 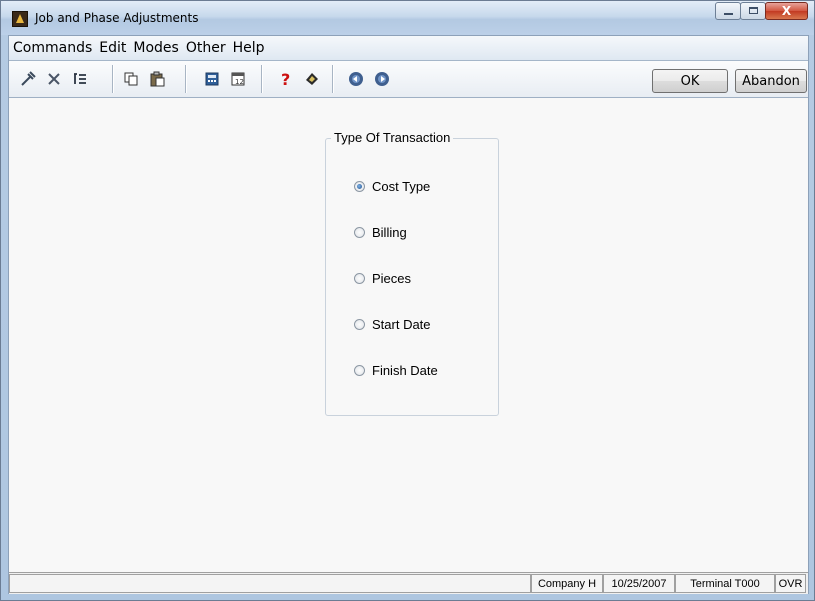 What do you see at coordinates (392, 137) in the screenshot?
I see `group-title: Type Of Transaction` at bounding box center [392, 137].